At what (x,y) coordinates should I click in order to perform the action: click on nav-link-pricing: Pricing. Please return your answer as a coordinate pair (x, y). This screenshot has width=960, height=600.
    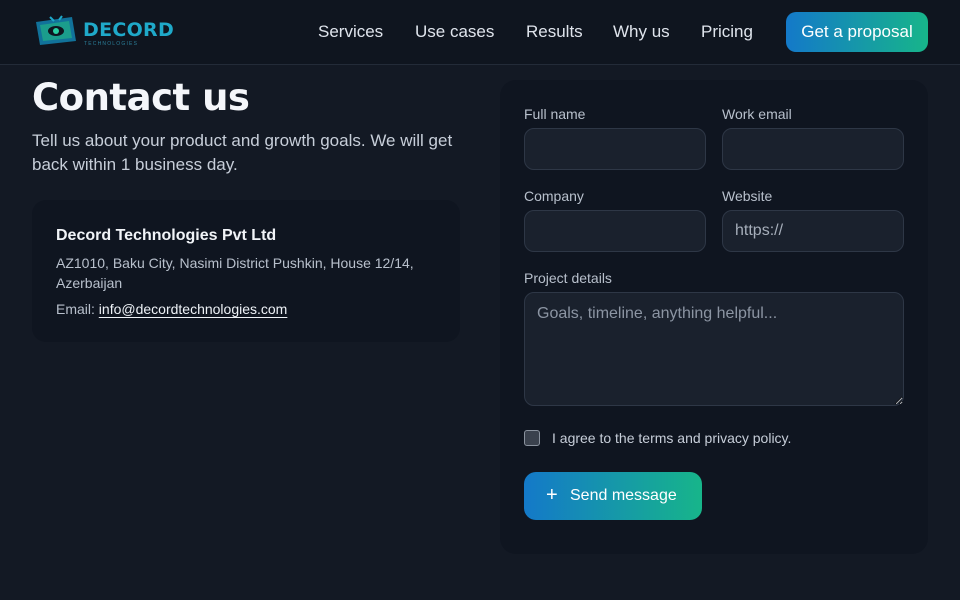
    Looking at the image, I should click on (727, 32).